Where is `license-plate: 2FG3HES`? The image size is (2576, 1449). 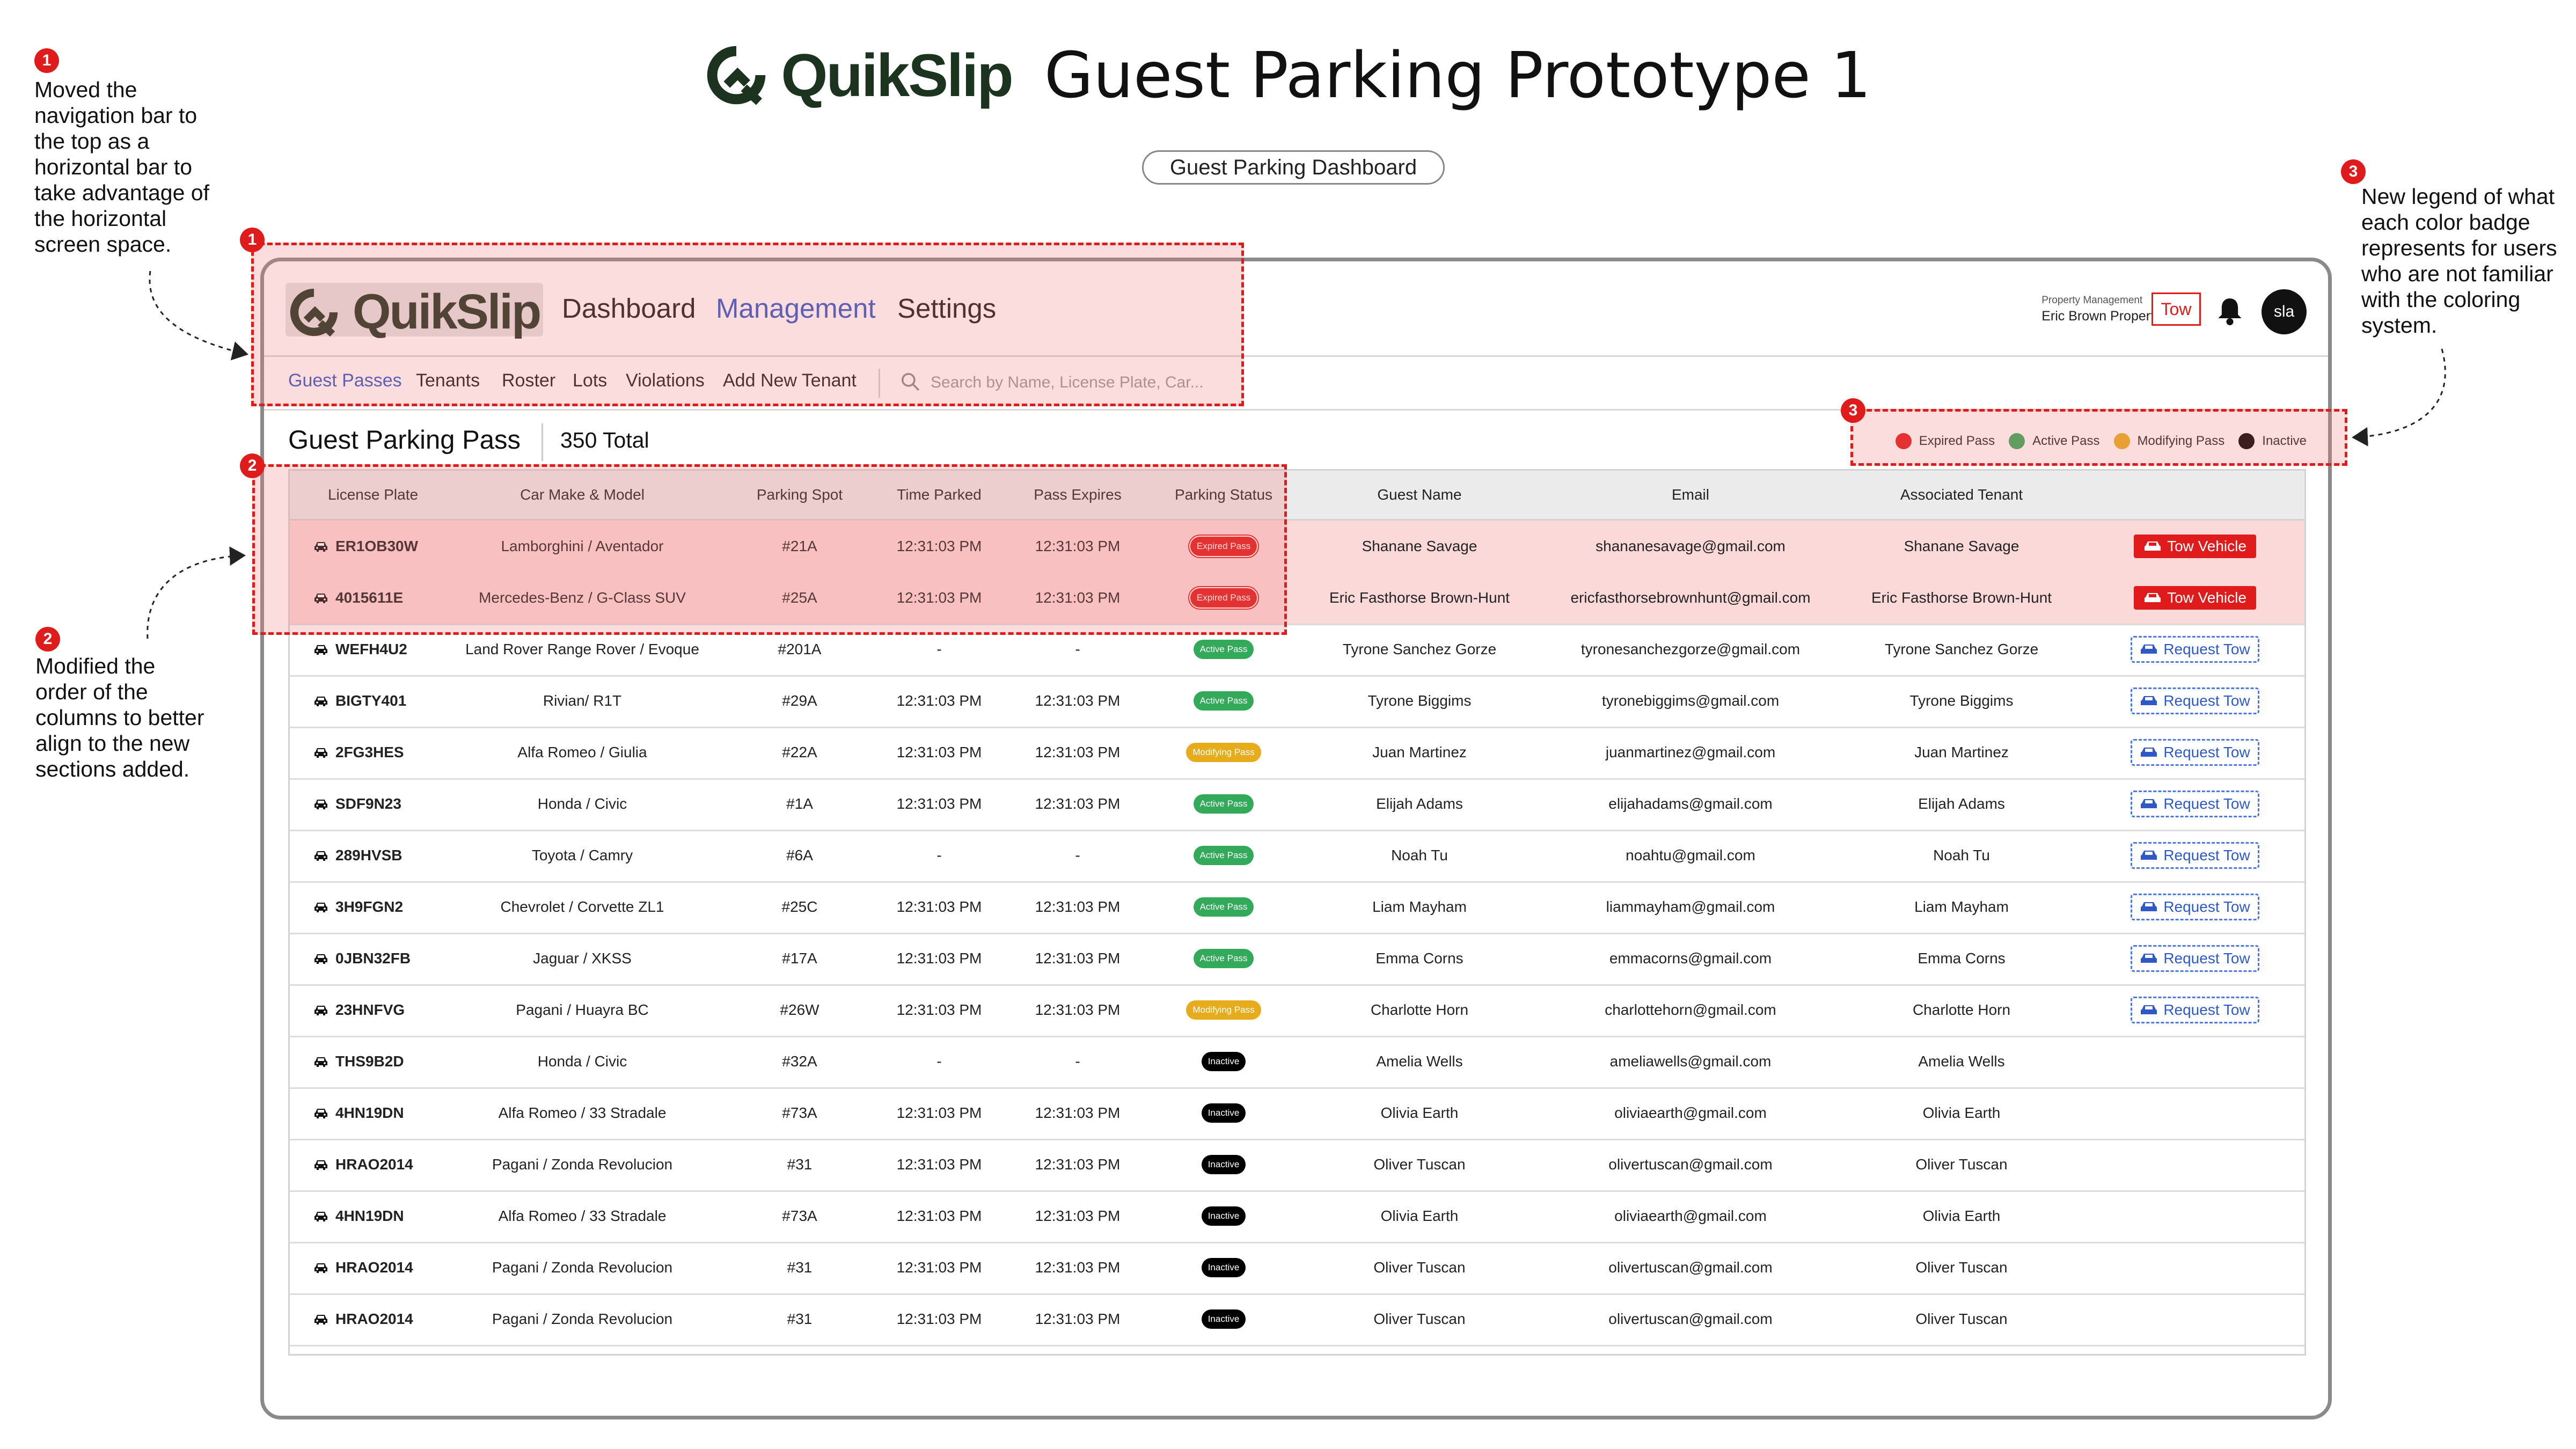
license-plate: 2FG3HES is located at coordinates (369, 752).